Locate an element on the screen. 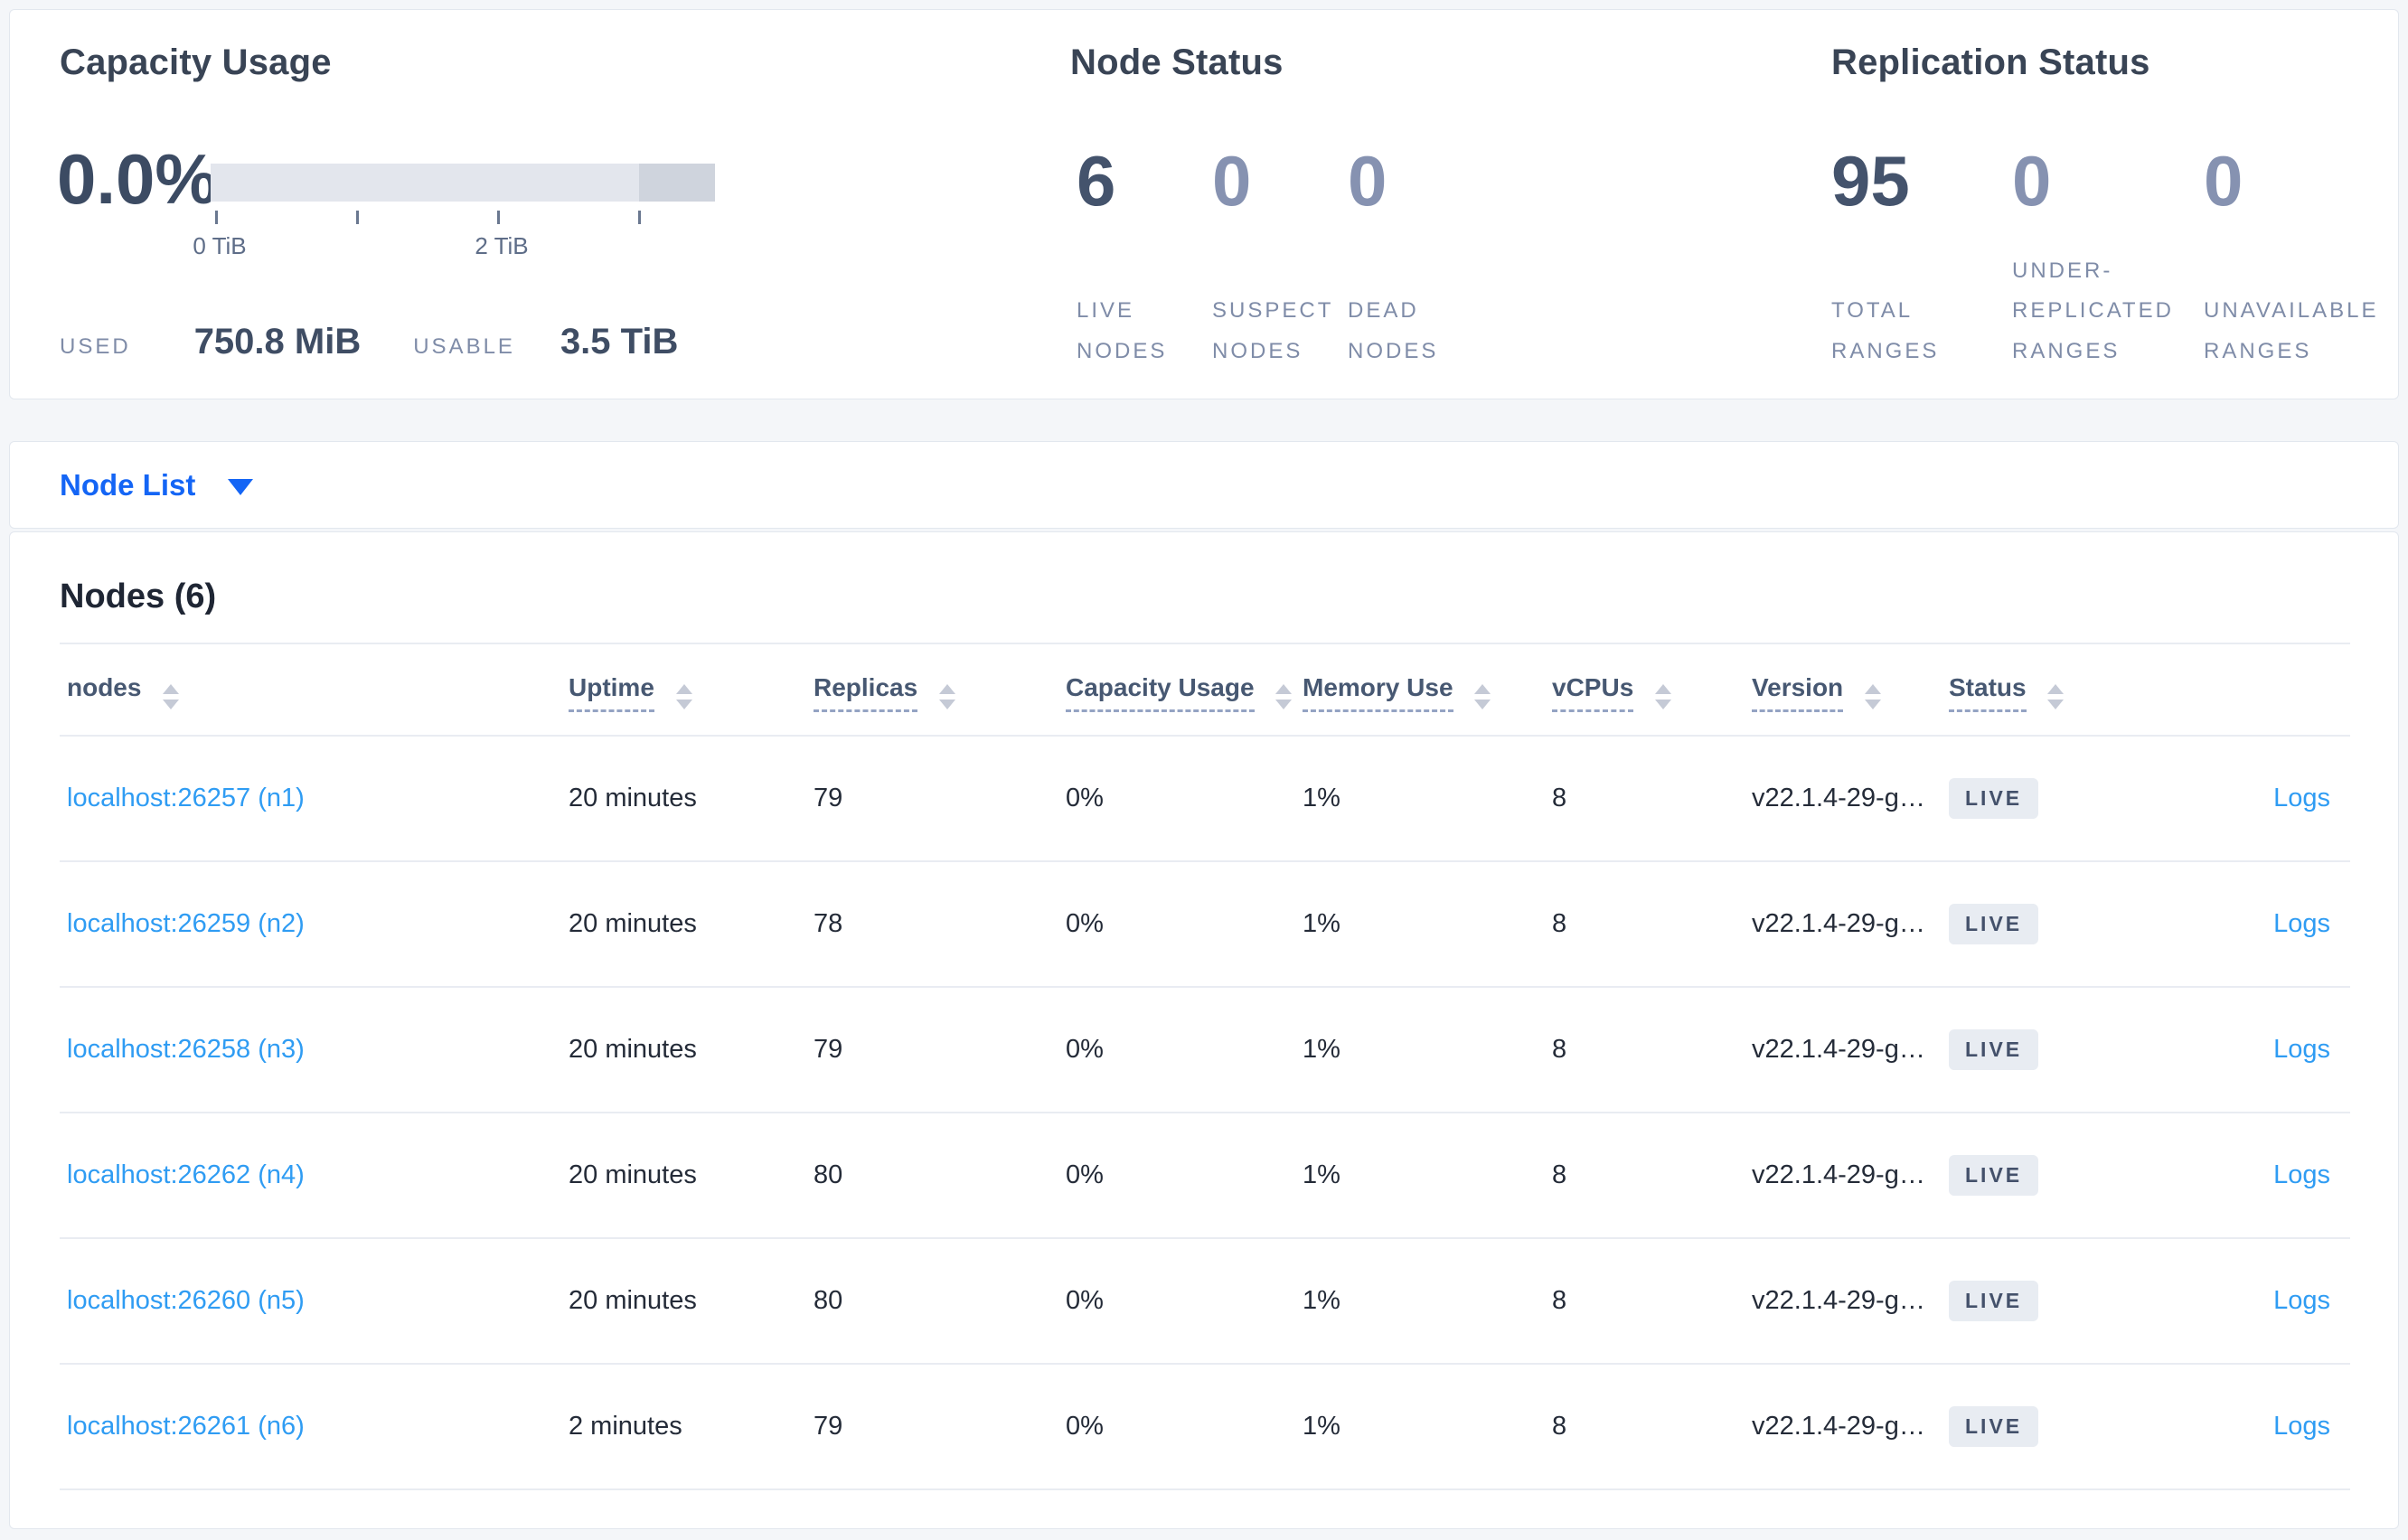 This screenshot has width=2408, height=1540. used-value: 750.8 MiB is located at coordinates (277, 342).